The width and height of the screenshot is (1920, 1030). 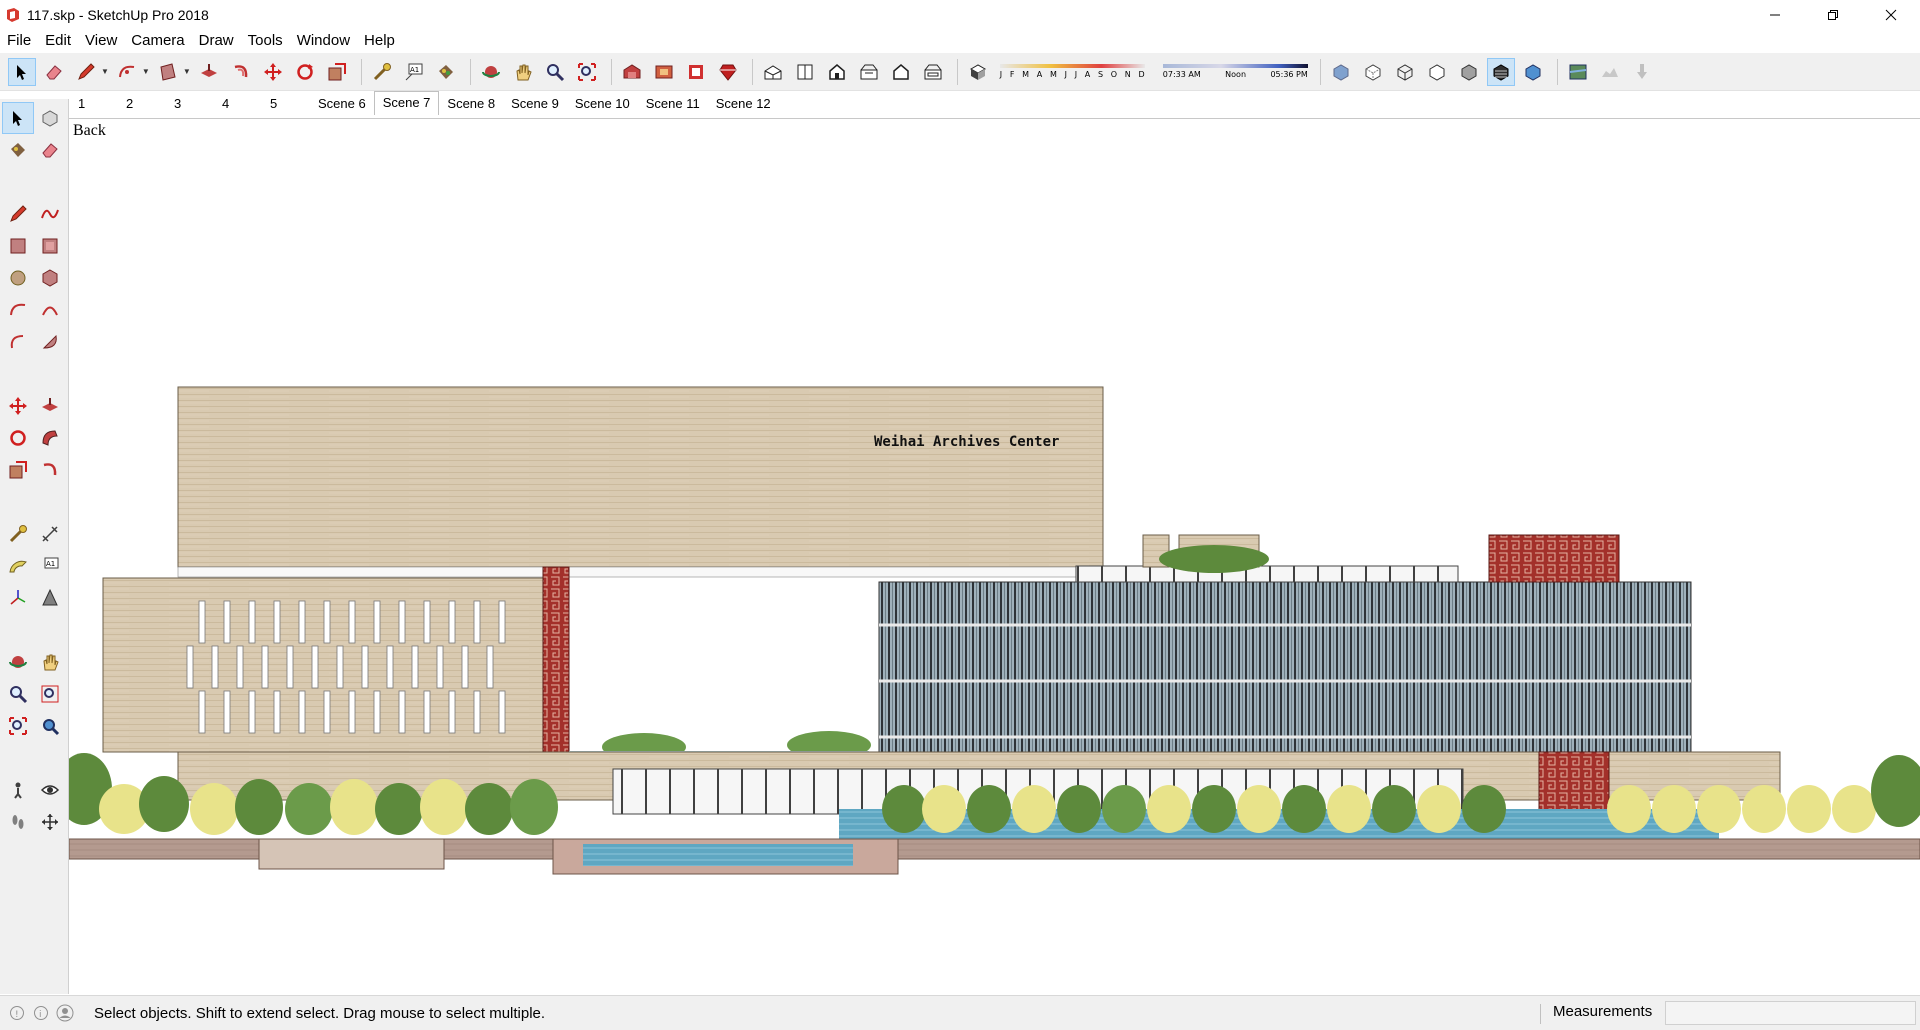 What do you see at coordinates (837, 72) in the screenshot?
I see `front-view-button` at bounding box center [837, 72].